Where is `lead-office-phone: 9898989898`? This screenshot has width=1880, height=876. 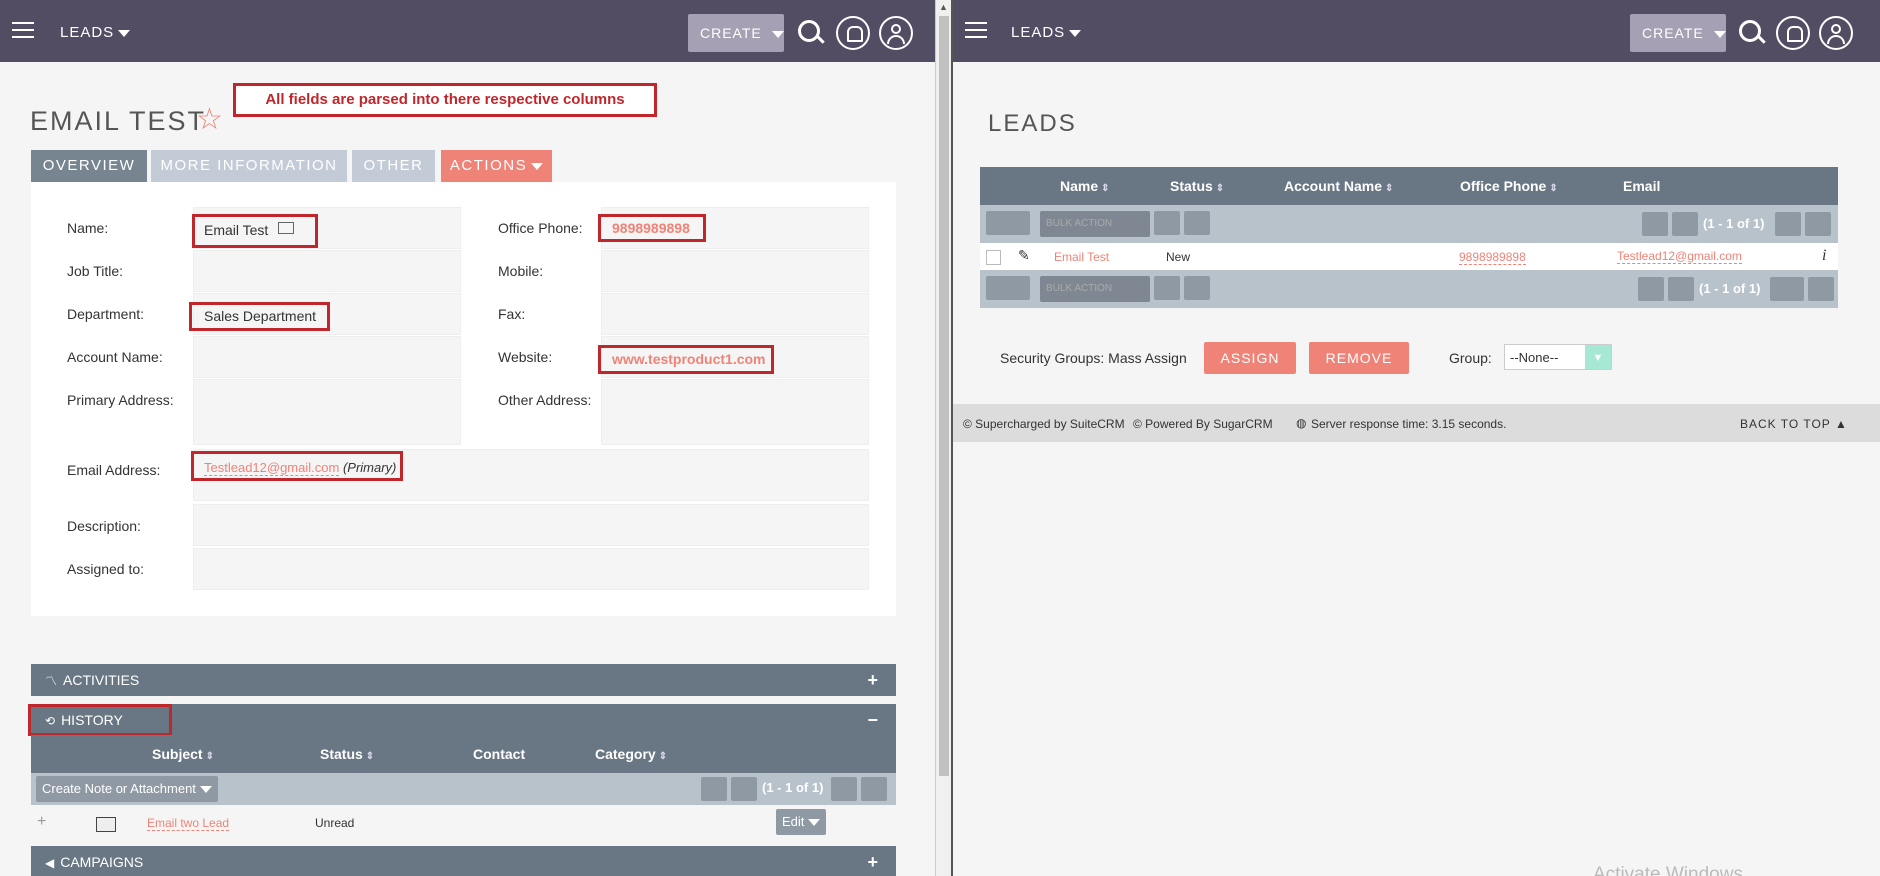 lead-office-phone: 9898989898 is located at coordinates (1492, 257).